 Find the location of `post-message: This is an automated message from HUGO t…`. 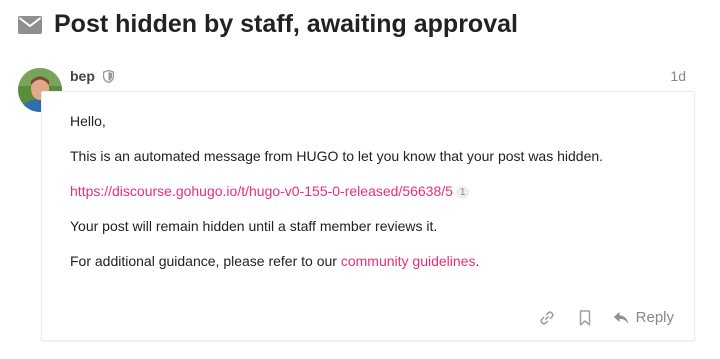

post-message: This is an automated message from HUGO t… is located at coordinates (337, 156).